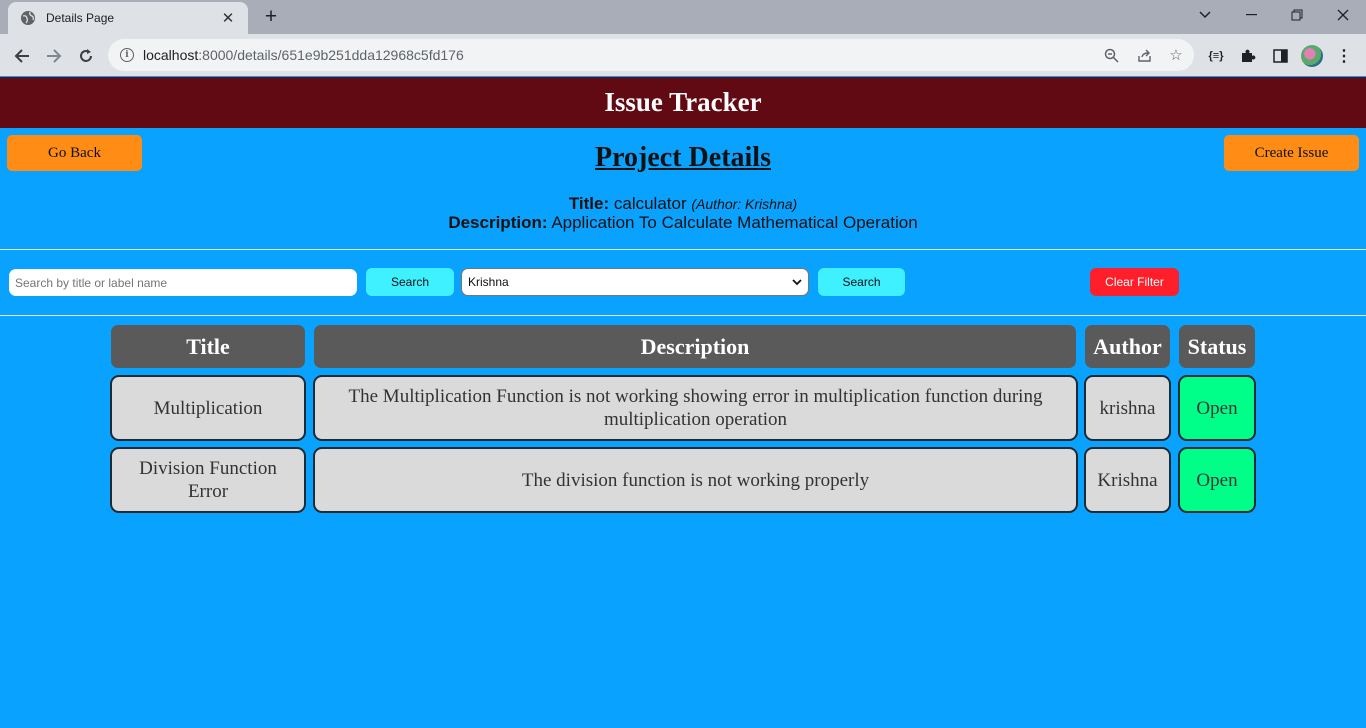  Describe the element at coordinates (410, 282) in the screenshot. I see `search-button: Search` at that location.